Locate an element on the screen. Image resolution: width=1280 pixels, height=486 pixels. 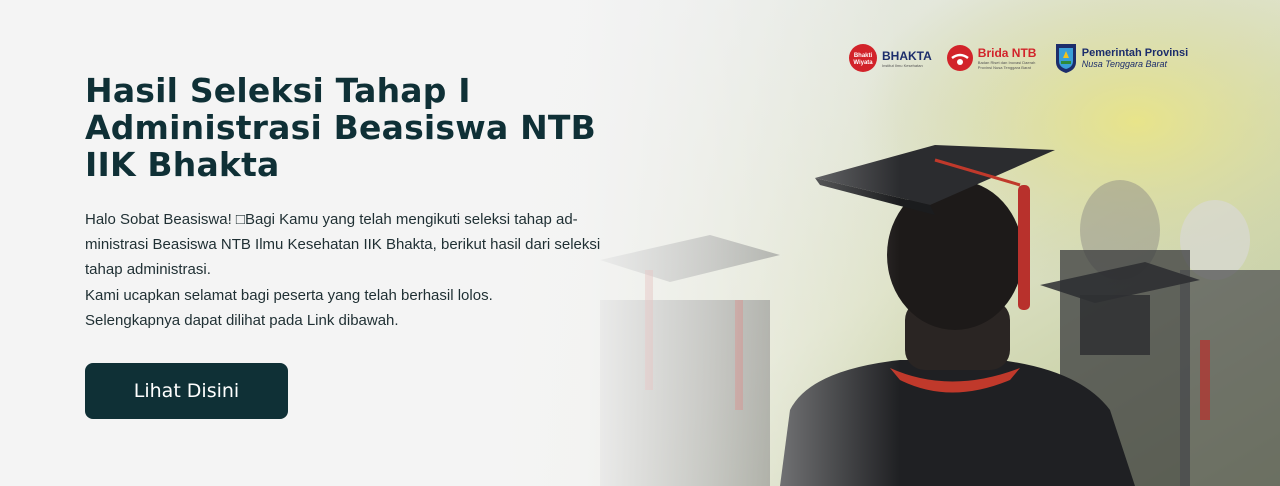
ntb-shield-icon is located at coordinates (1065, 58).